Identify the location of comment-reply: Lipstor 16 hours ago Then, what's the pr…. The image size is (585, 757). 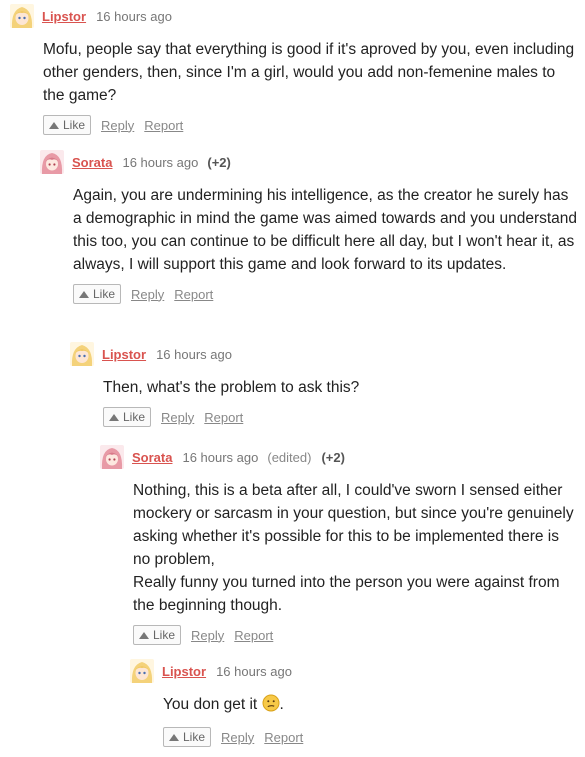
(325, 384).